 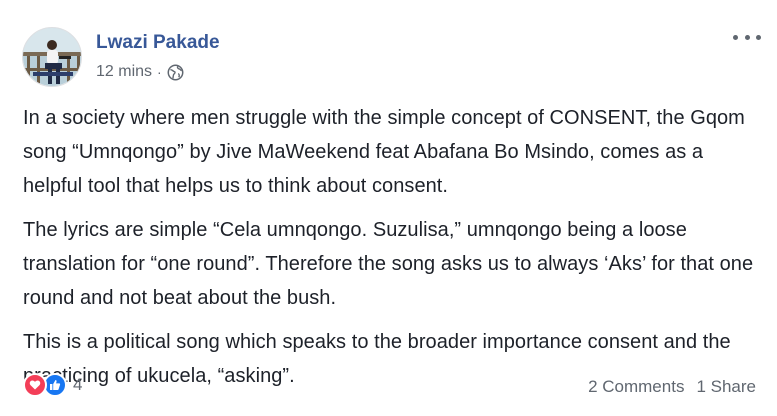 What do you see at coordinates (78, 384) in the screenshot?
I see `reaction-count: 4` at bounding box center [78, 384].